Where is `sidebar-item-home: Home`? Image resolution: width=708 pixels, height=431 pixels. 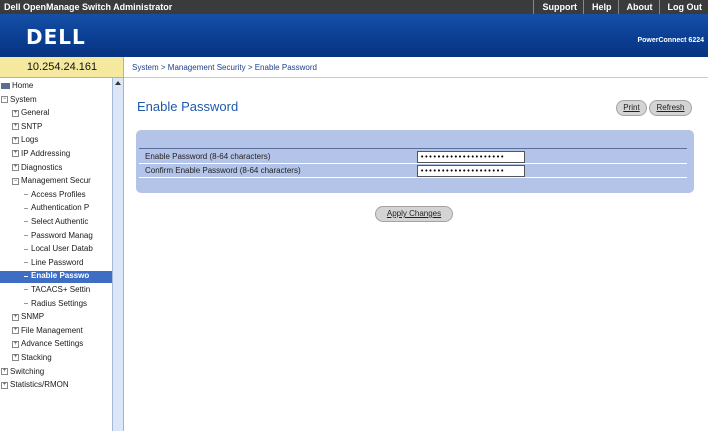
sidebar-item-home: Home is located at coordinates (16, 87).